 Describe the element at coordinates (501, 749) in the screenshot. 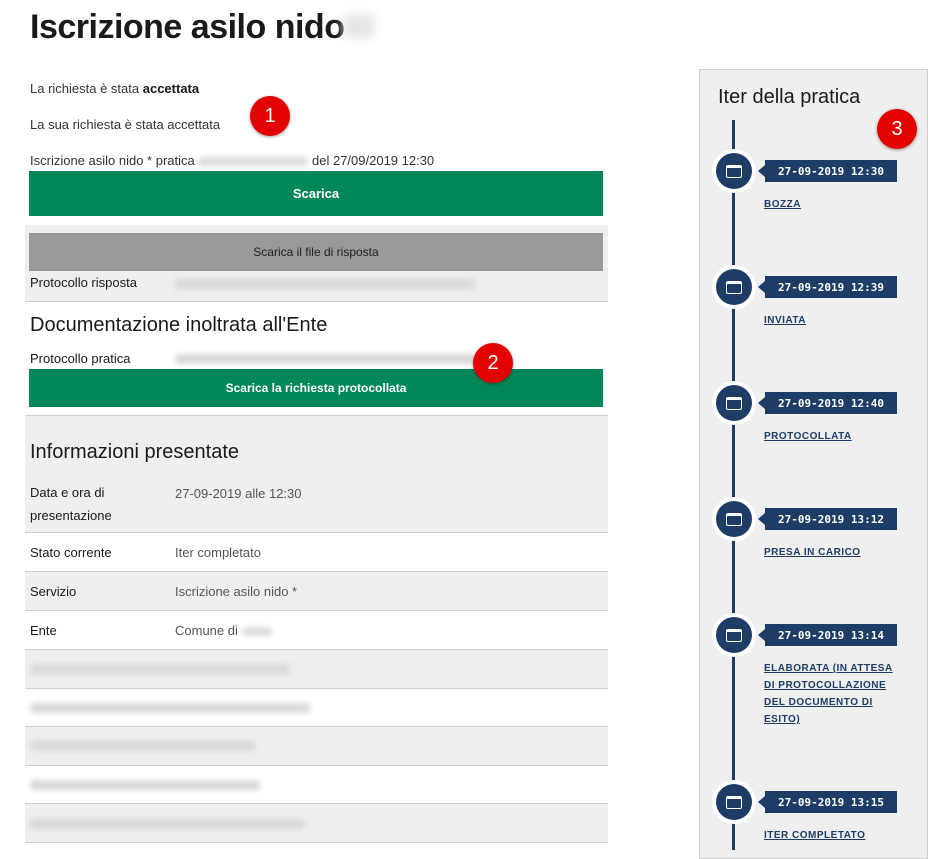

I see `overlay` at that location.